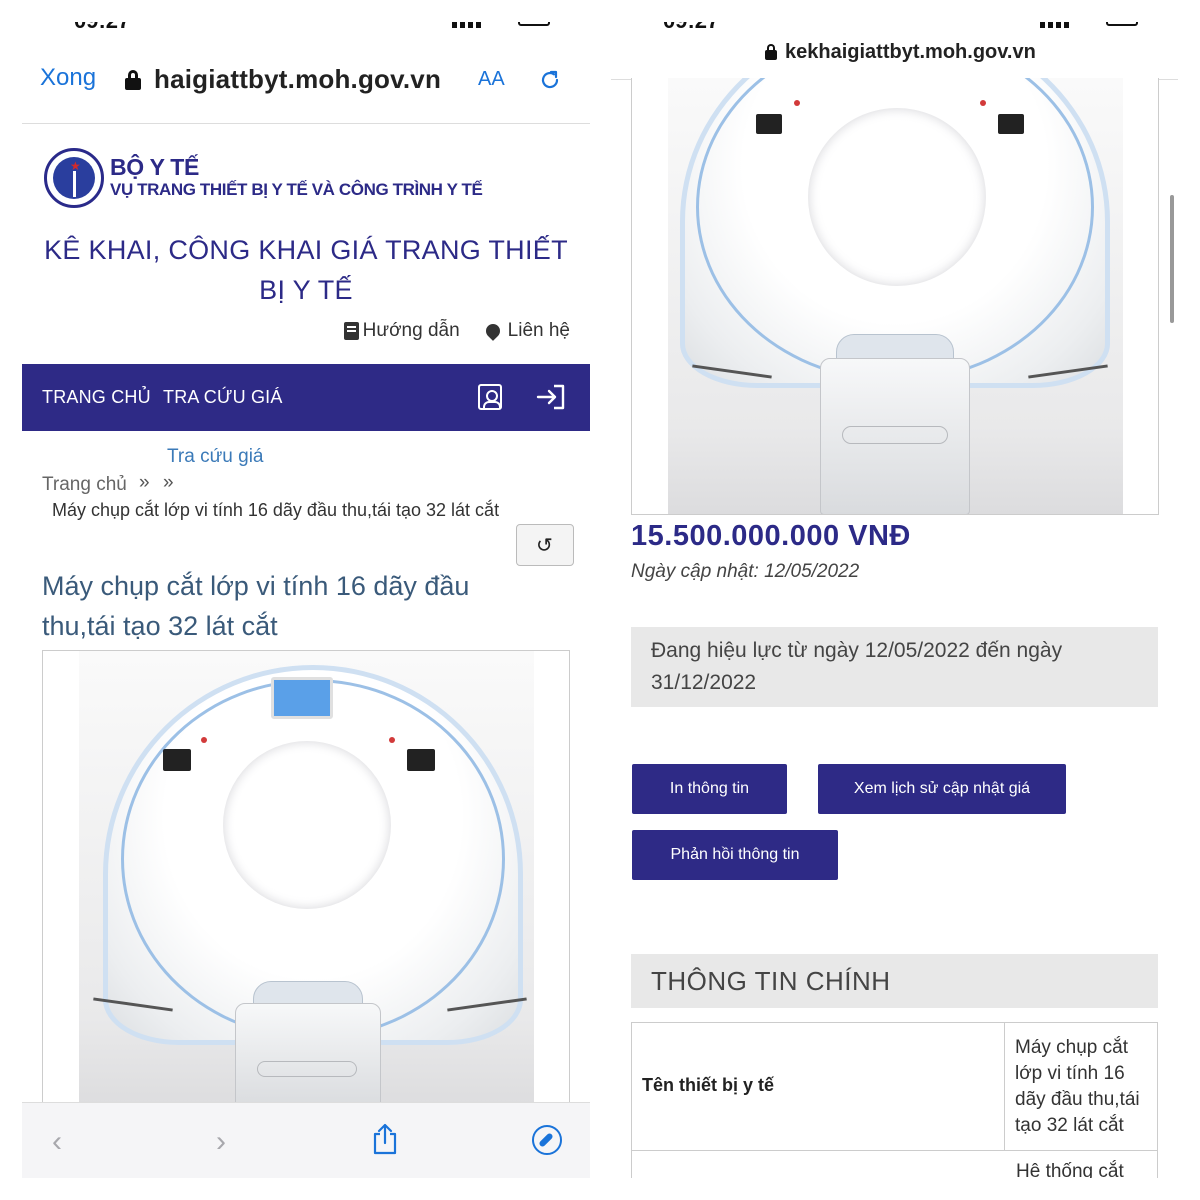 This screenshot has width=1200, height=1200. Describe the element at coordinates (490, 397) in the screenshot. I see `user-badge-icon` at that location.